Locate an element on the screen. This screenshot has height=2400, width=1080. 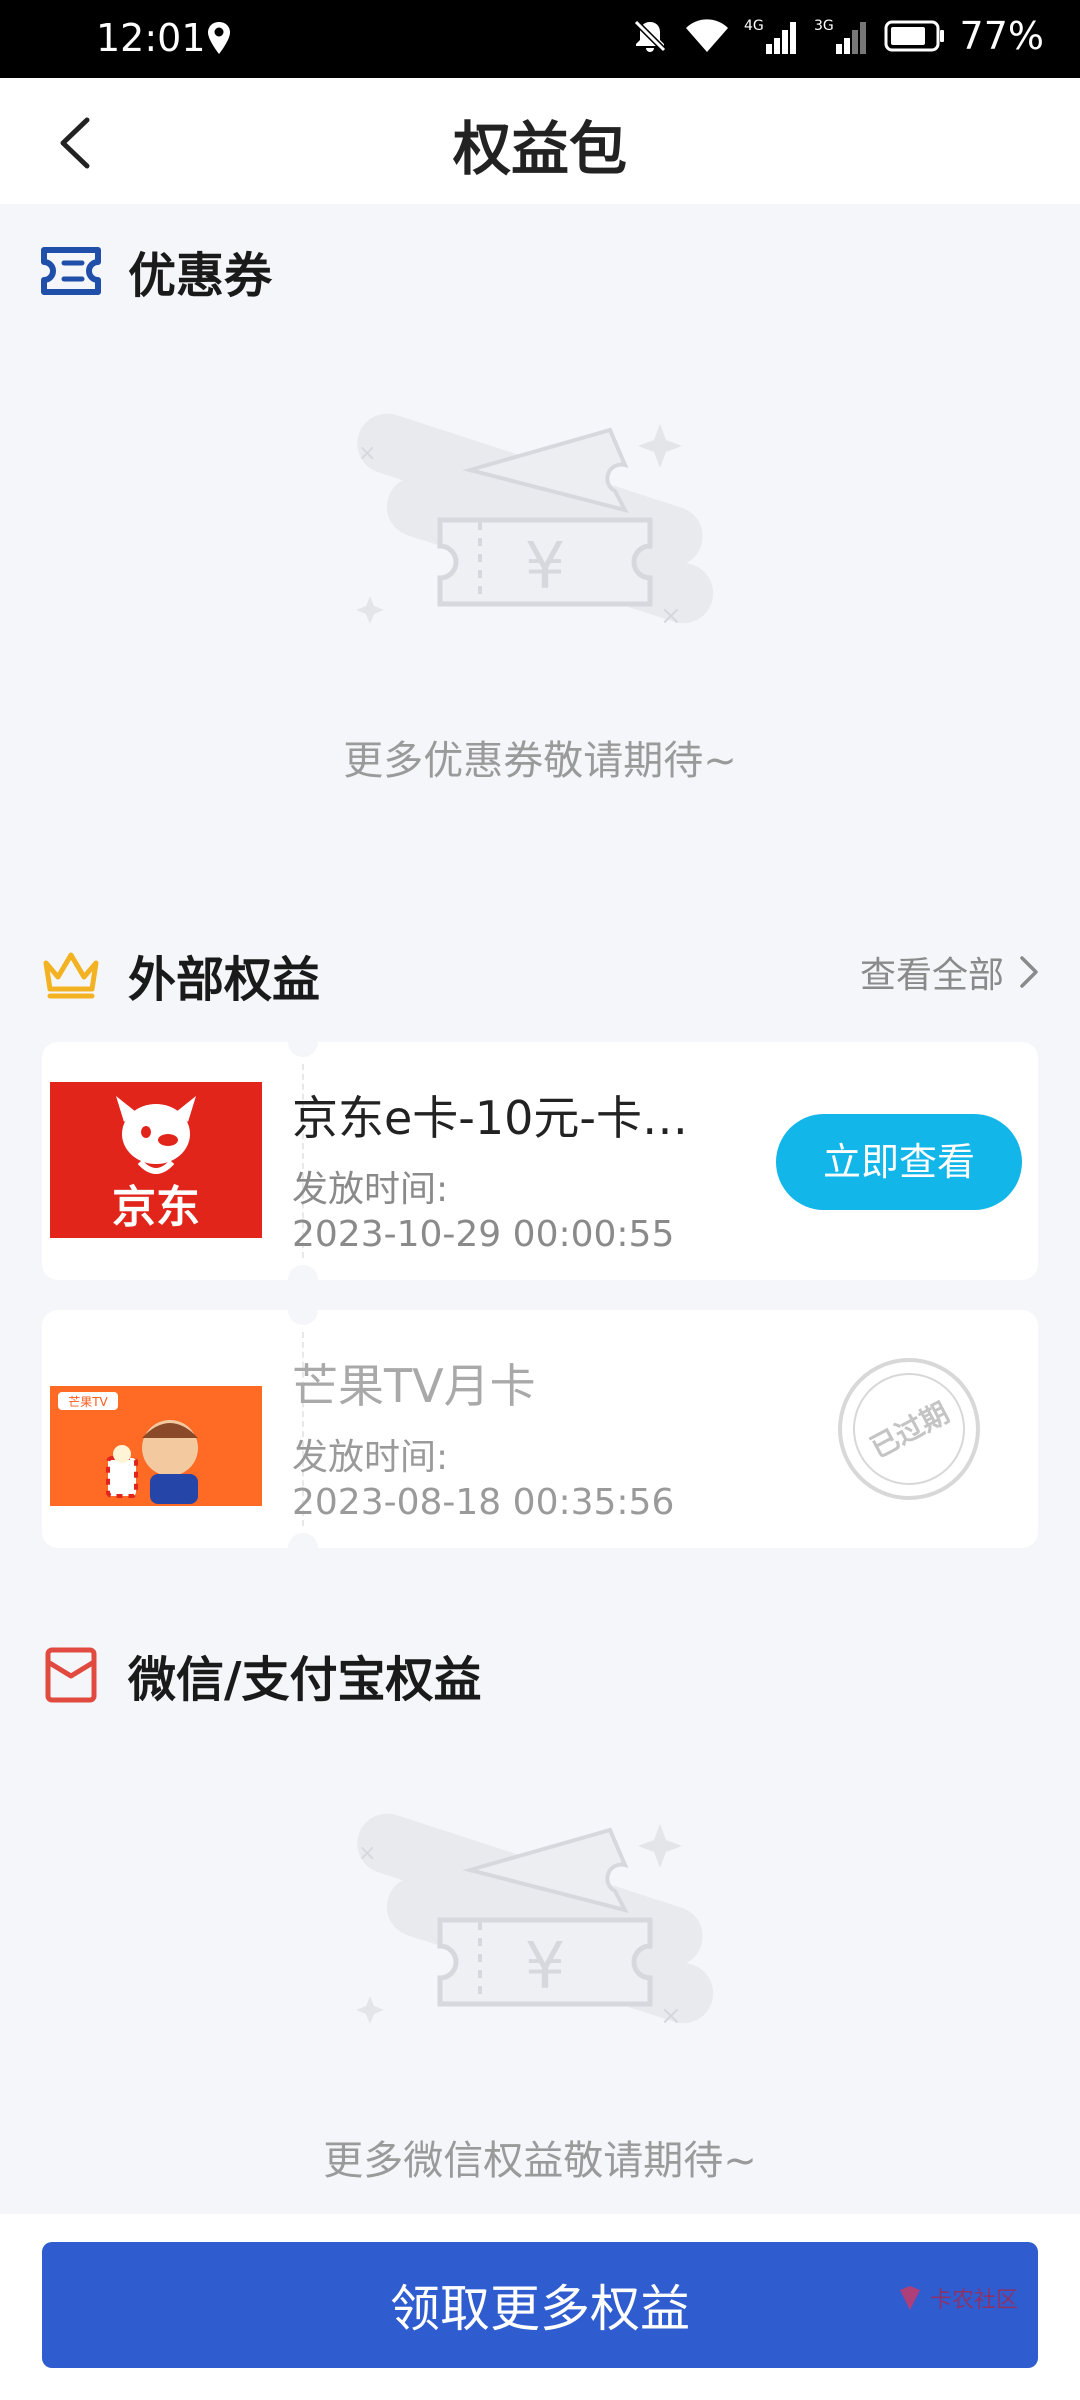
expired-stamp: 已过期 is located at coordinates (909, 1429).